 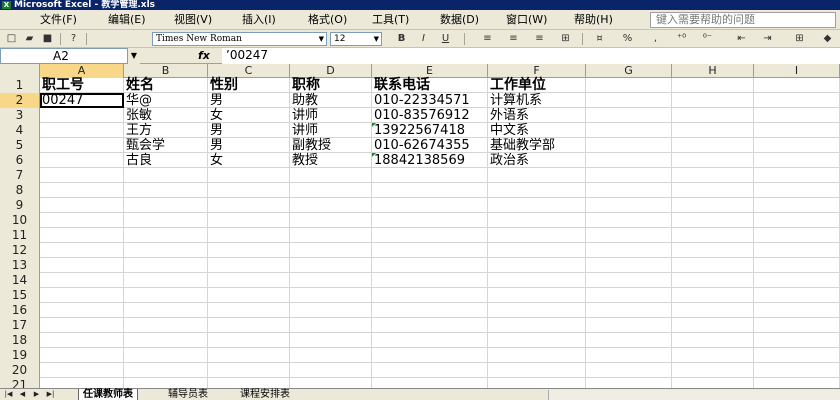 What do you see at coordinates (827, 39) in the screenshot?
I see `fill-color-icon: ◆` at bounding box center [827, 39].